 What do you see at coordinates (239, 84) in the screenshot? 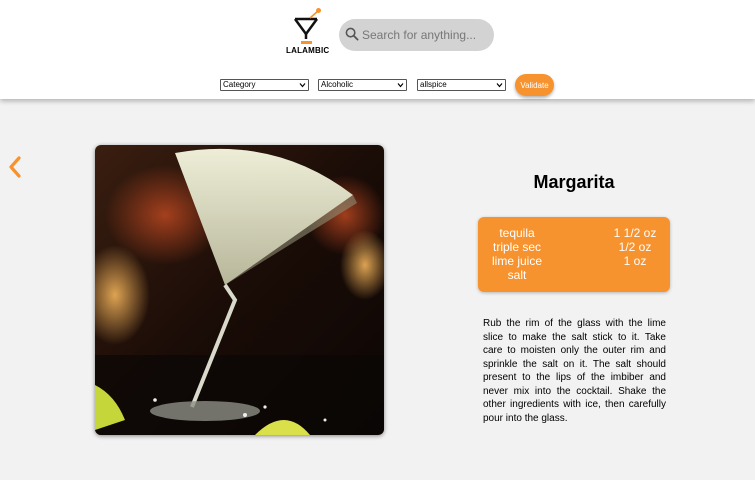
I see `category-select-value: Category` at bounding box center [239, 84].